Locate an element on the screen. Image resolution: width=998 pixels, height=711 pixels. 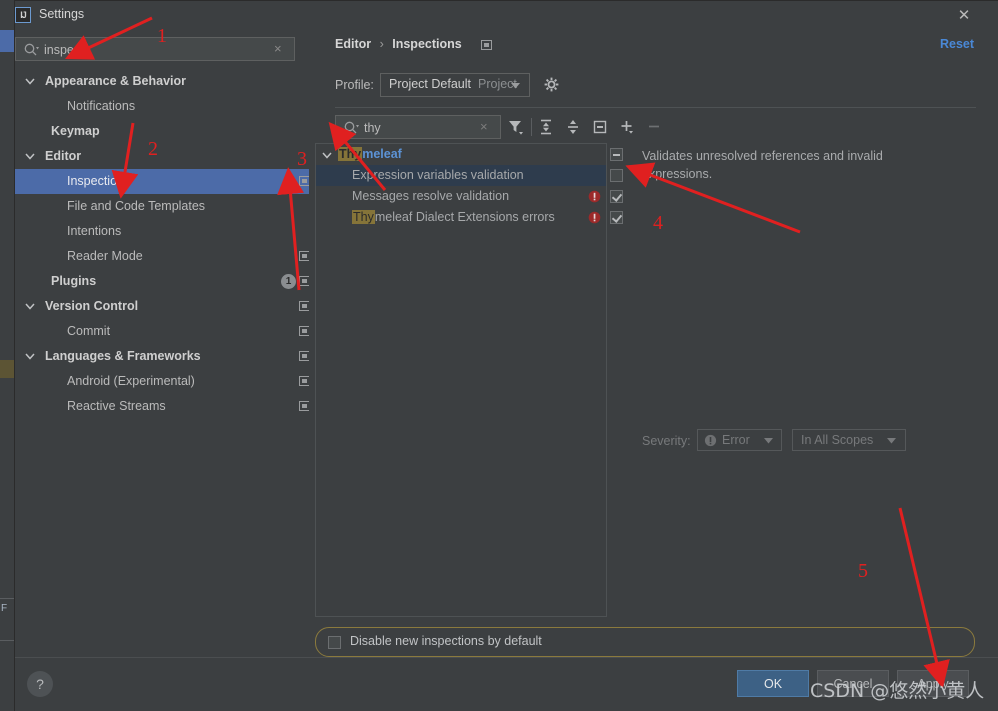
inspection-group-label: Thymeleaf is located at coordinates (370, 154).